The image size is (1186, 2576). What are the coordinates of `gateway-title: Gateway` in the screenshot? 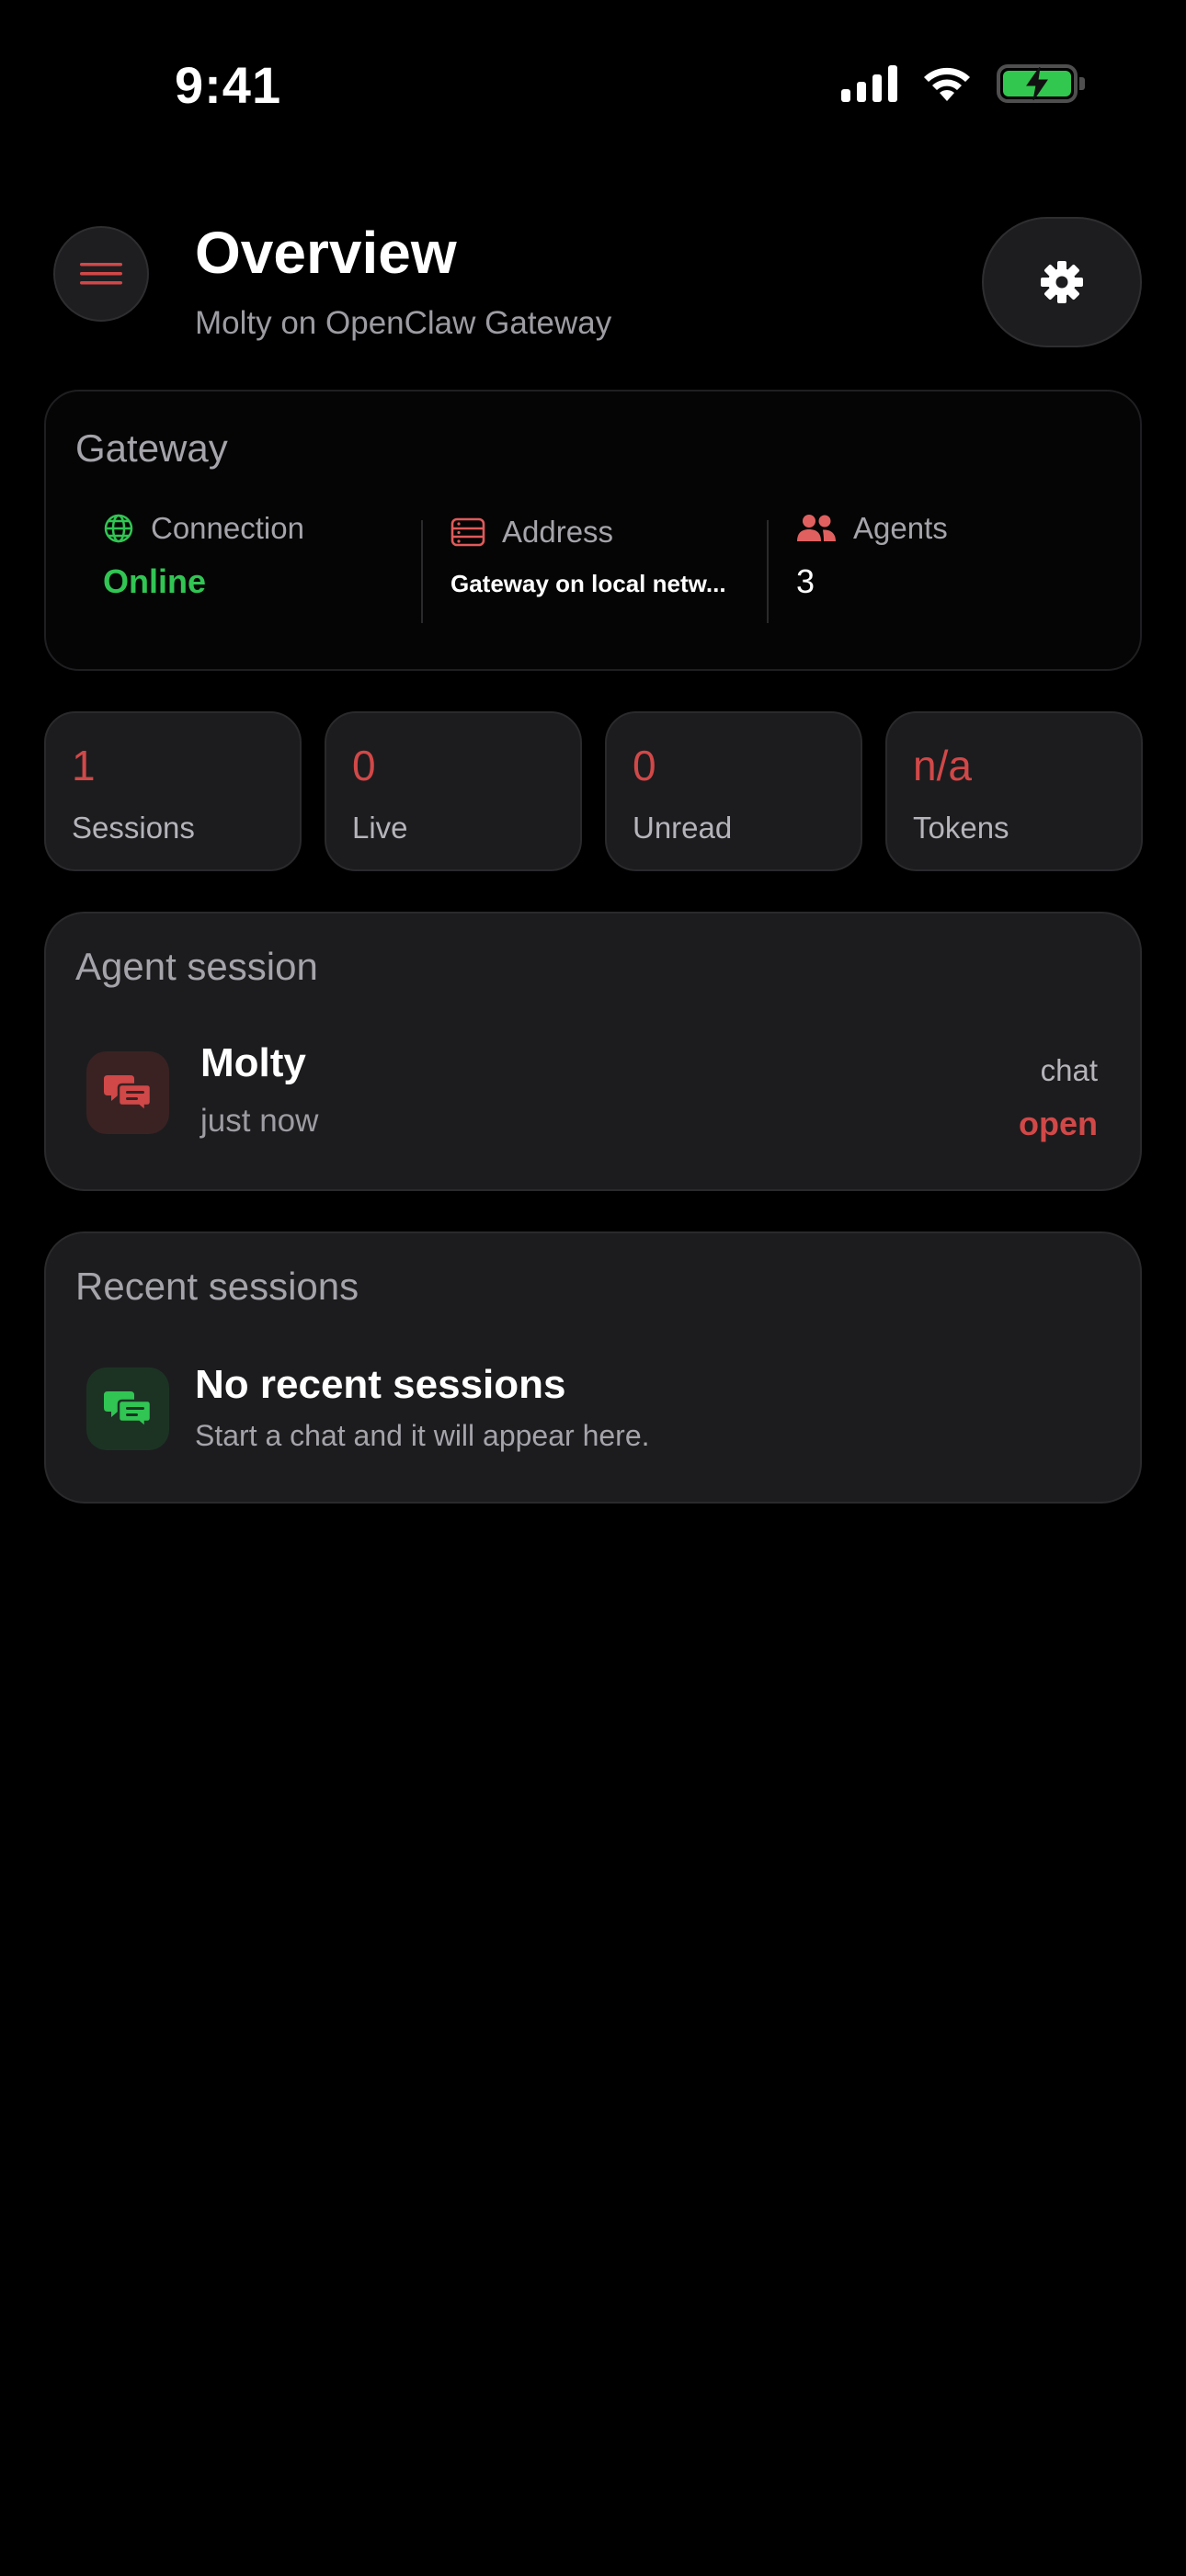 It's located at (151, 448).